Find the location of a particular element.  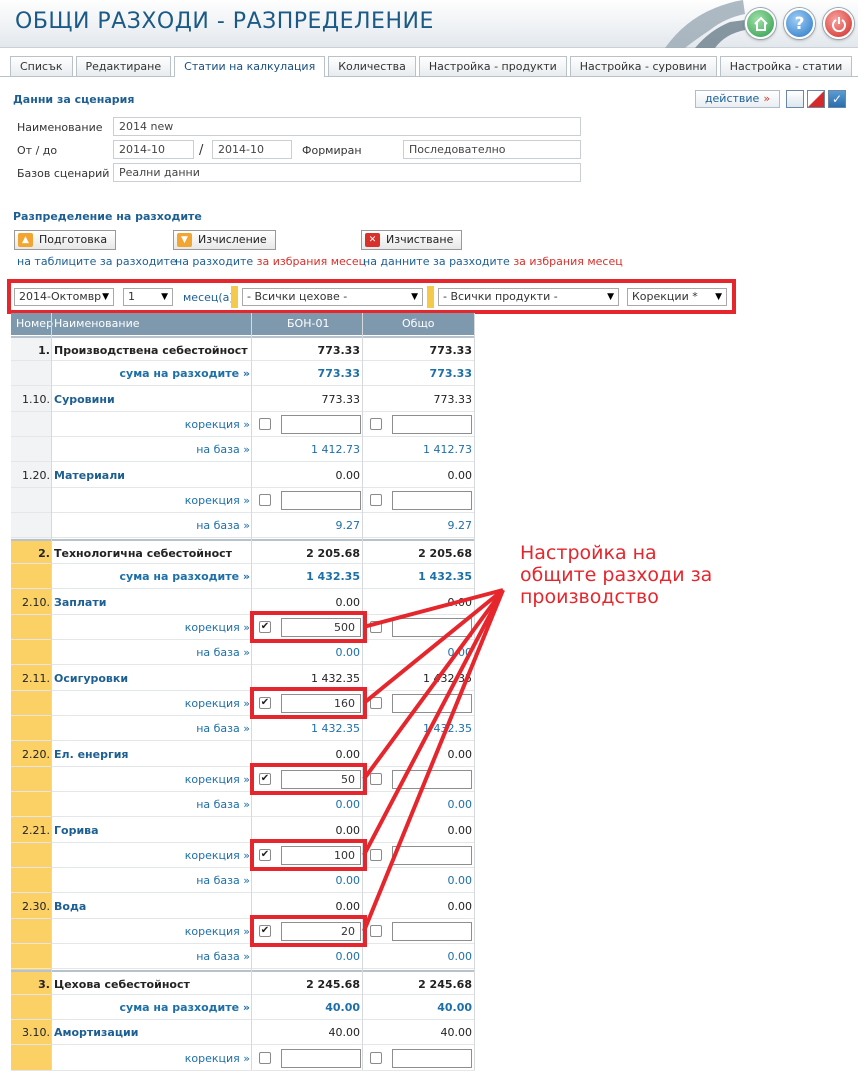

item-name: Осигуровки is located at coordinates (152, 678).